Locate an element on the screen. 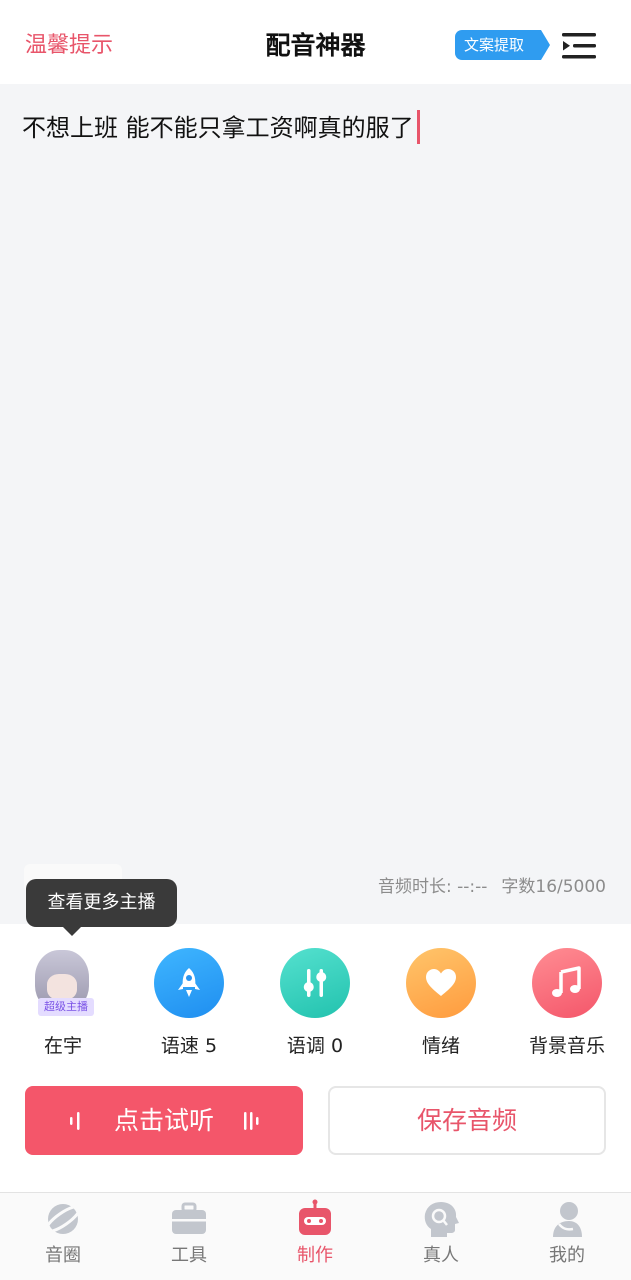 This screenshot has width=631, height=1280. nav-label-make: 制作 is located at coordinates (315, 1255).